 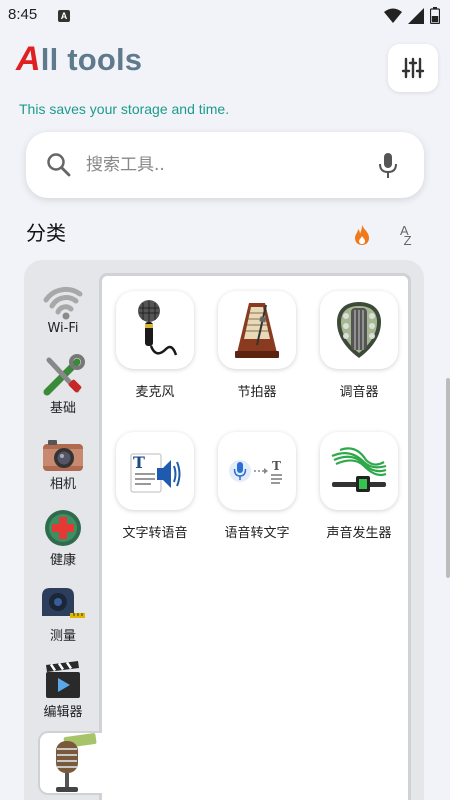 I want to click on status-indicators, so click(x=412, y=15).